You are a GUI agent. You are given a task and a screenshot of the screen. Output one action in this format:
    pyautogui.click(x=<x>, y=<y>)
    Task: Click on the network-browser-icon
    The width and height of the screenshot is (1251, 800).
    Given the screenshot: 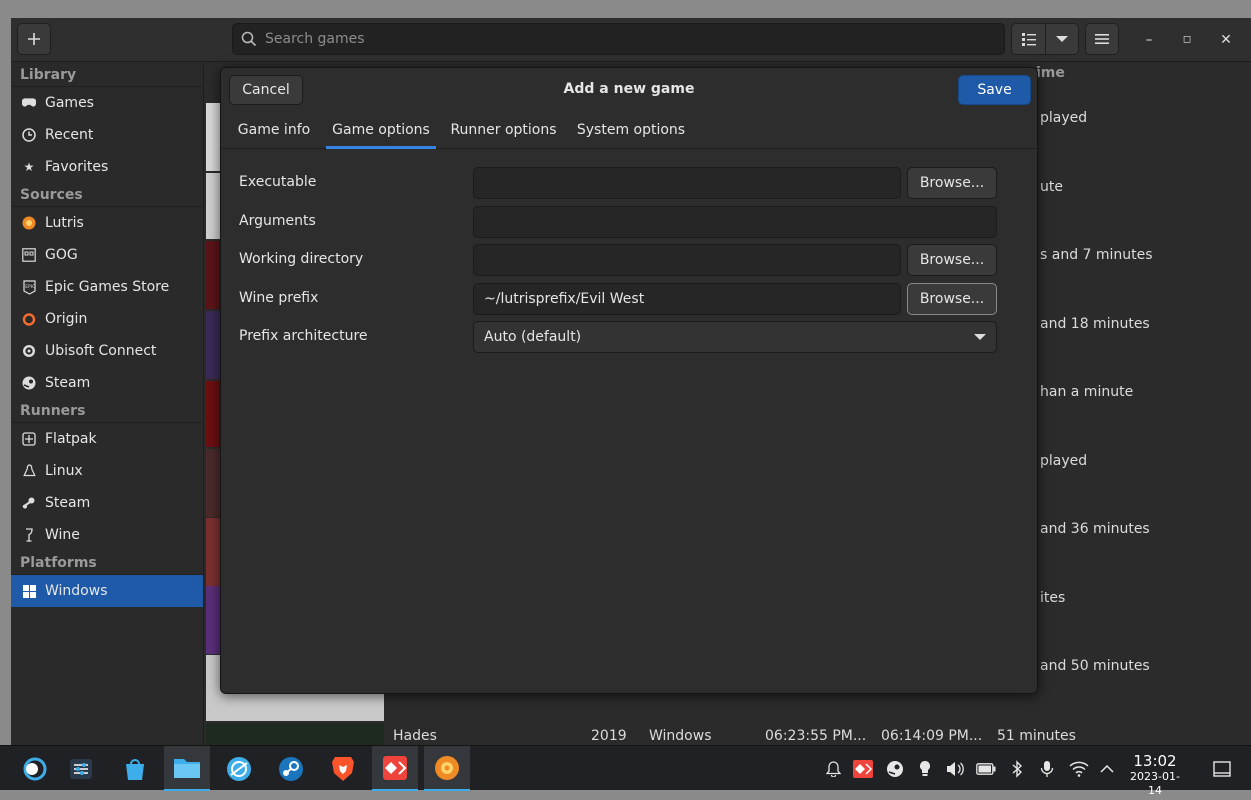 What is the action you would take?
    pyautogui.click(x=239, y=768)
    